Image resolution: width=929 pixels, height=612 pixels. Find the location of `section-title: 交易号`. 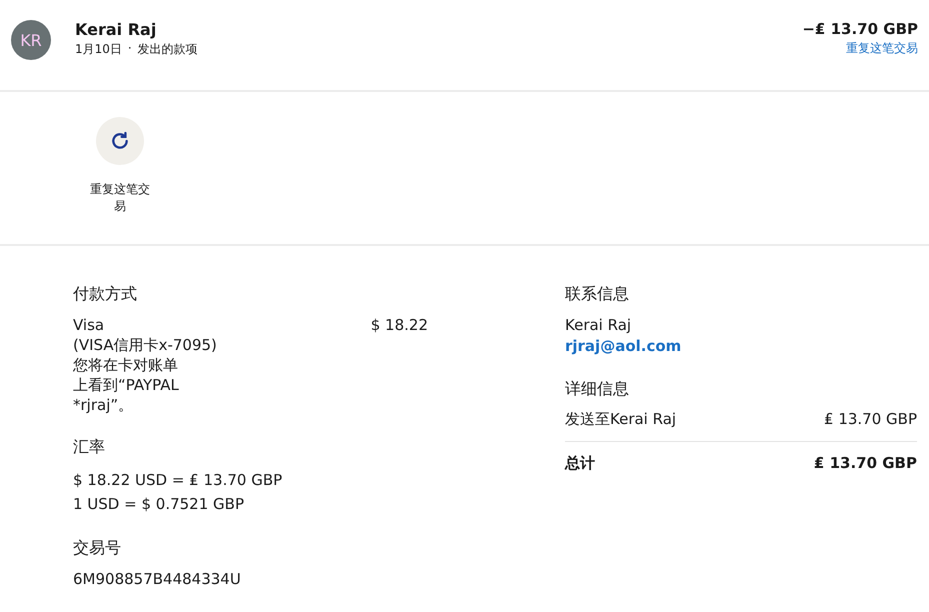

section-title: 交易号 is located at coordinates (97, 548).